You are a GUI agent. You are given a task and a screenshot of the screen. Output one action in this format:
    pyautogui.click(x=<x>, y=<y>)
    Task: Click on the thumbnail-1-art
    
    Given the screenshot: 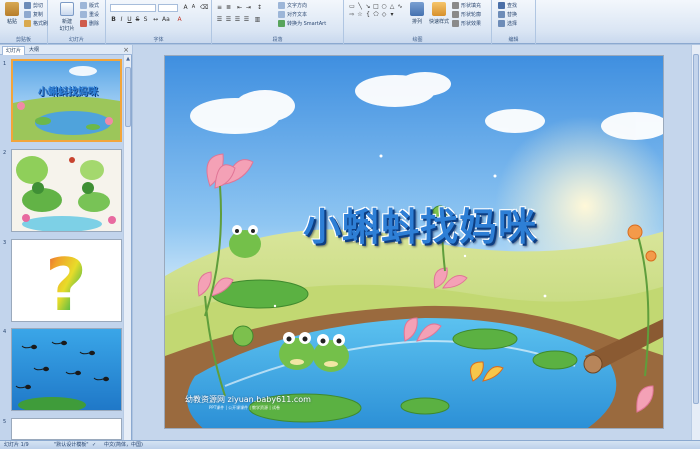 What is the action you would take?
    pyautogui.click(x=66, y=100)
    